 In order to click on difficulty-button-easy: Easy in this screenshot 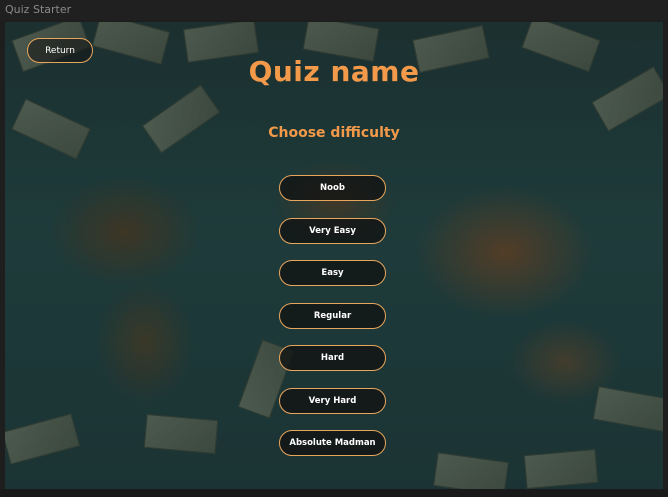, I will do `click(332, 273)`.